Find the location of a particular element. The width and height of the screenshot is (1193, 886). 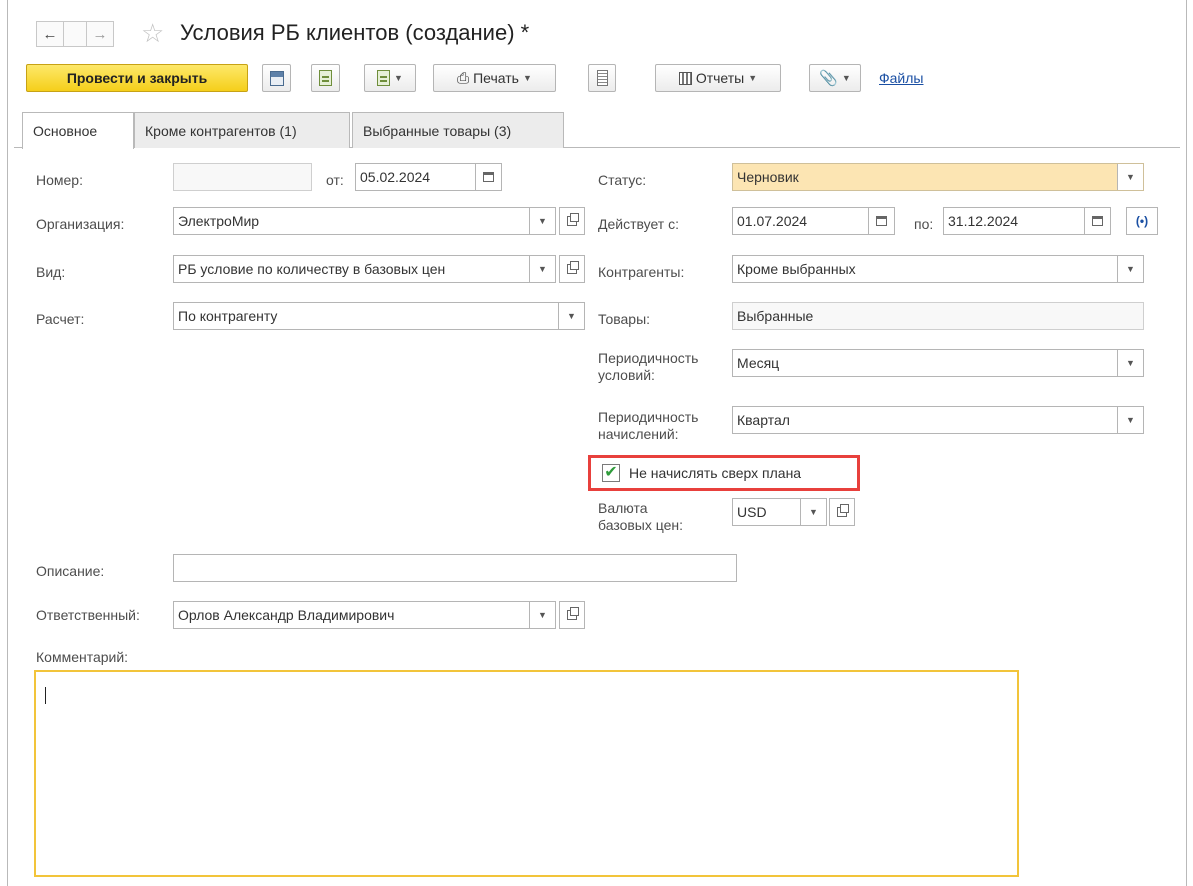

valid-from-value: 01.07.2024 is located at coordinates (772, 221).